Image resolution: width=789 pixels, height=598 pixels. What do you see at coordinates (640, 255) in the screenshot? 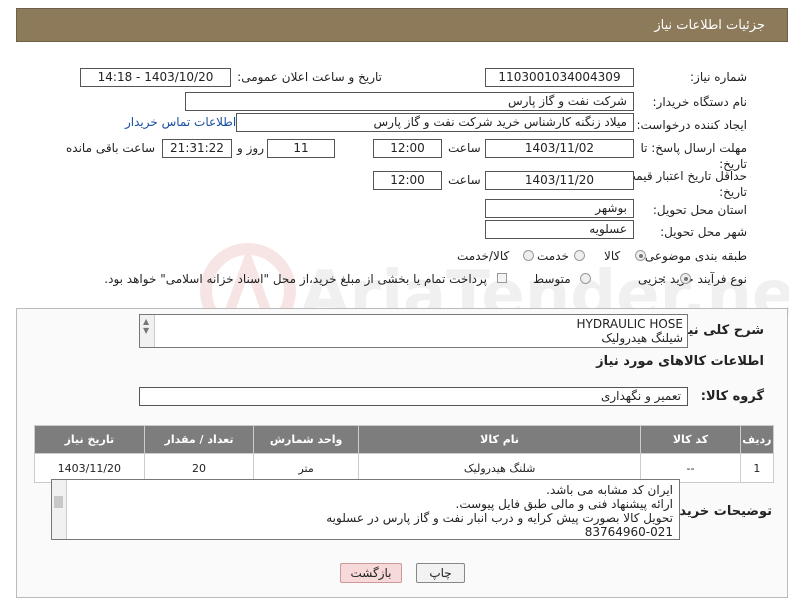
I see `category-goods-radio` at bounding box center [640, 255].